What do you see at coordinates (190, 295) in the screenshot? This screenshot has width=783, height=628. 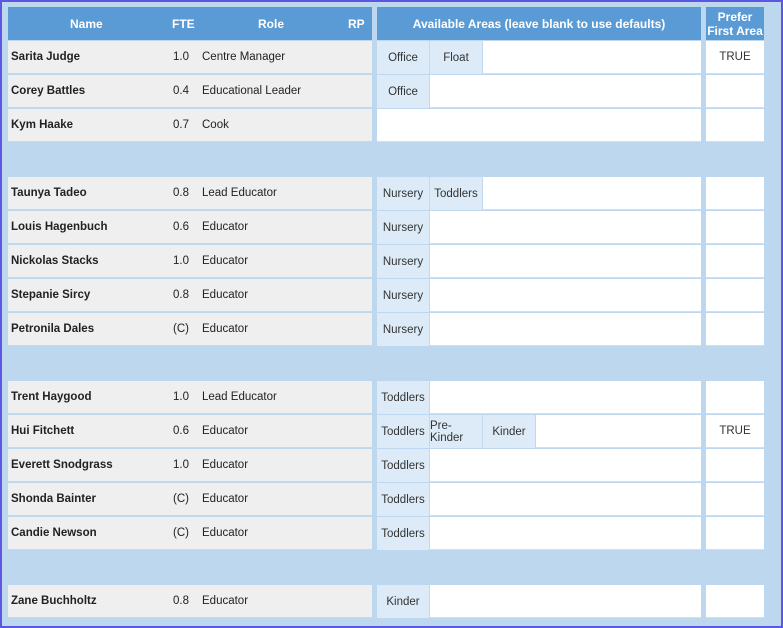 I see `staff-info-cell: Stepanie Sircy 0.8 Educator` at bounding box center [190, 295].